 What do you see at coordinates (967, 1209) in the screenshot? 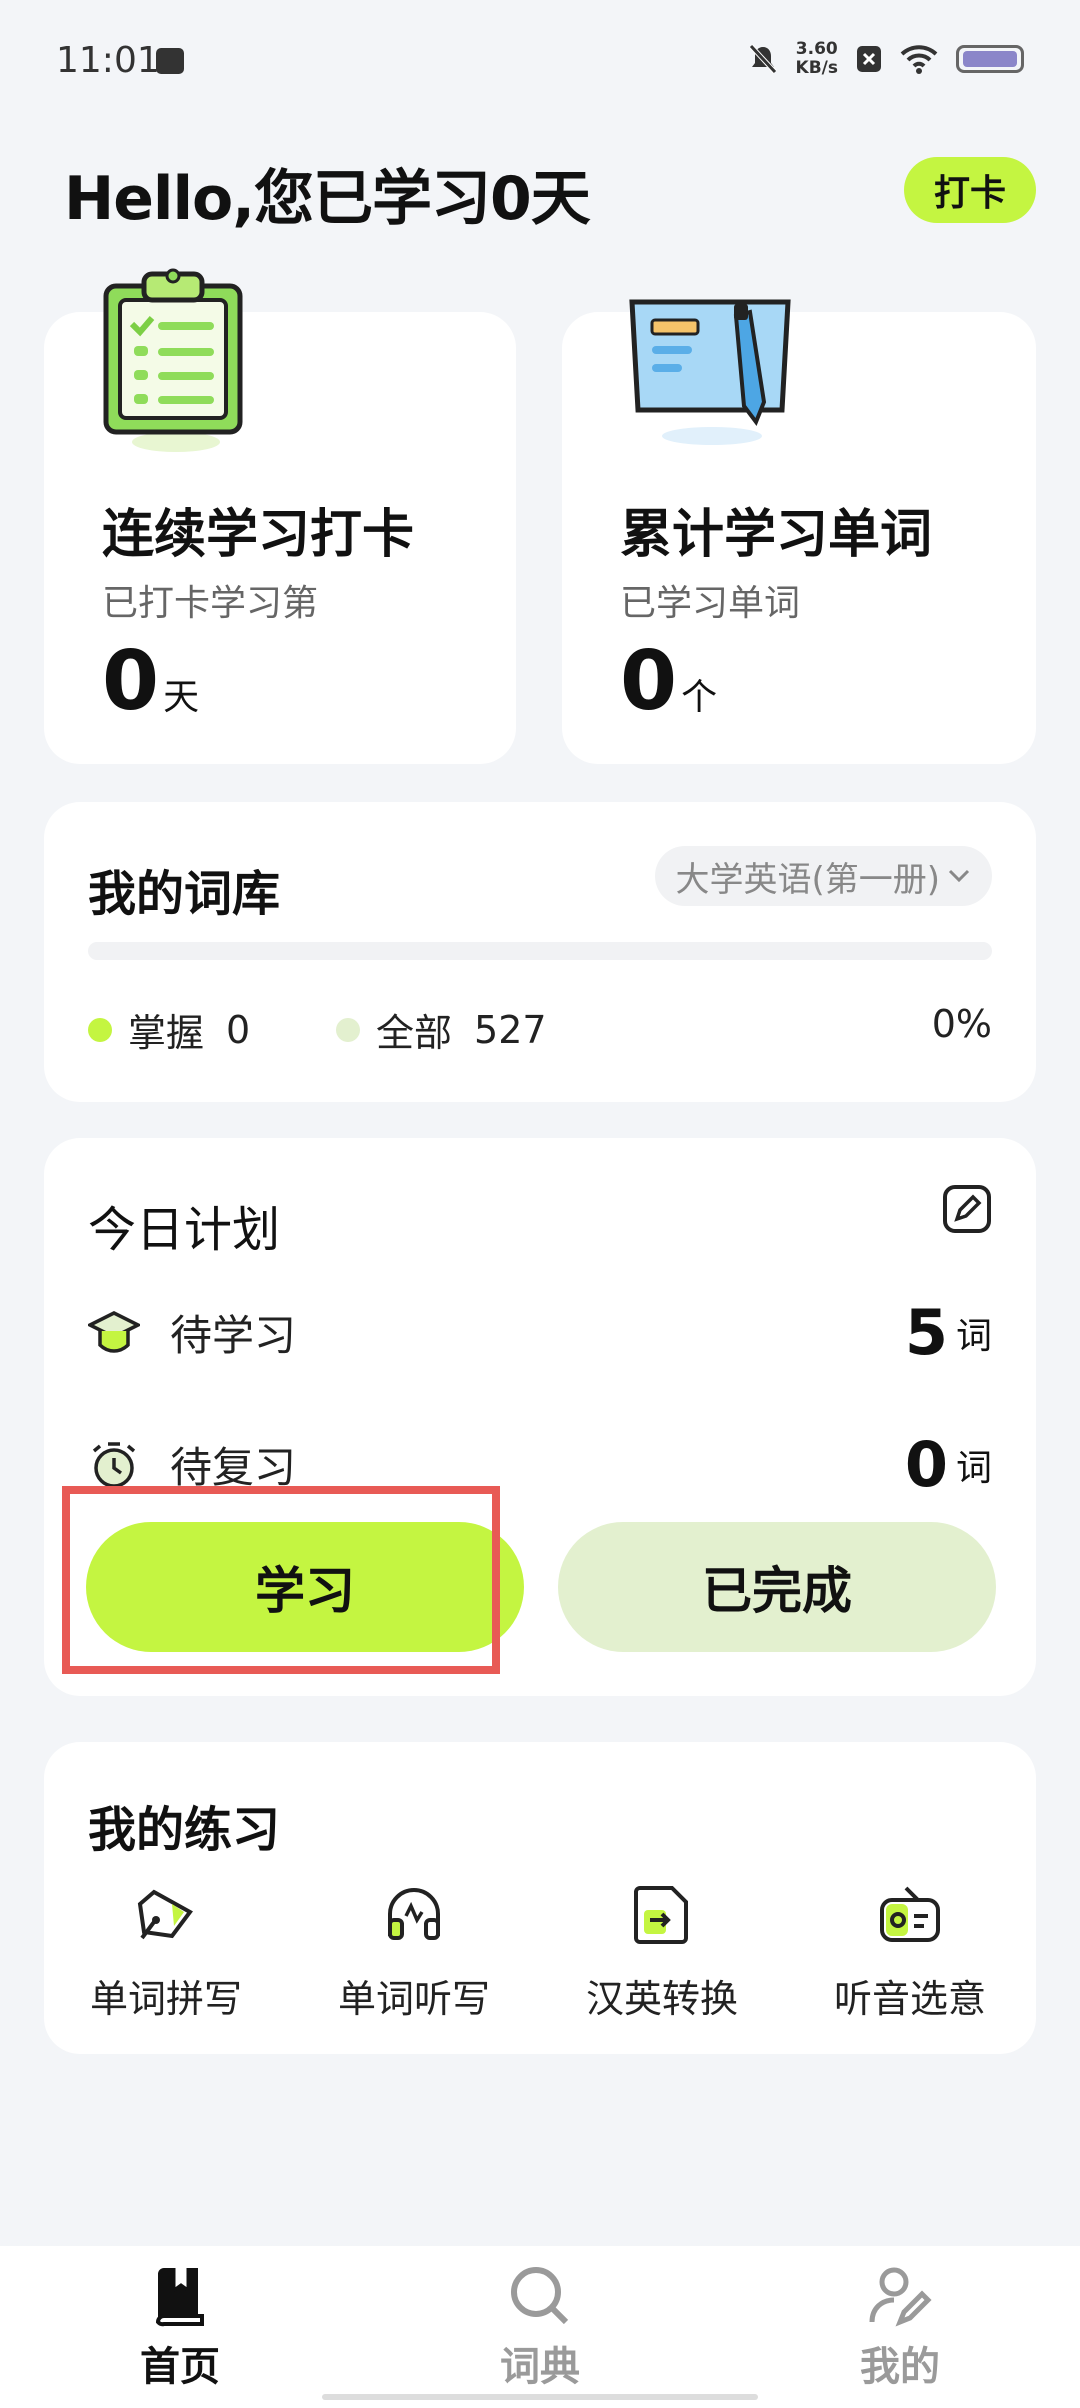
I see `edit-plan-icon` at bounding box center [967, 1209].